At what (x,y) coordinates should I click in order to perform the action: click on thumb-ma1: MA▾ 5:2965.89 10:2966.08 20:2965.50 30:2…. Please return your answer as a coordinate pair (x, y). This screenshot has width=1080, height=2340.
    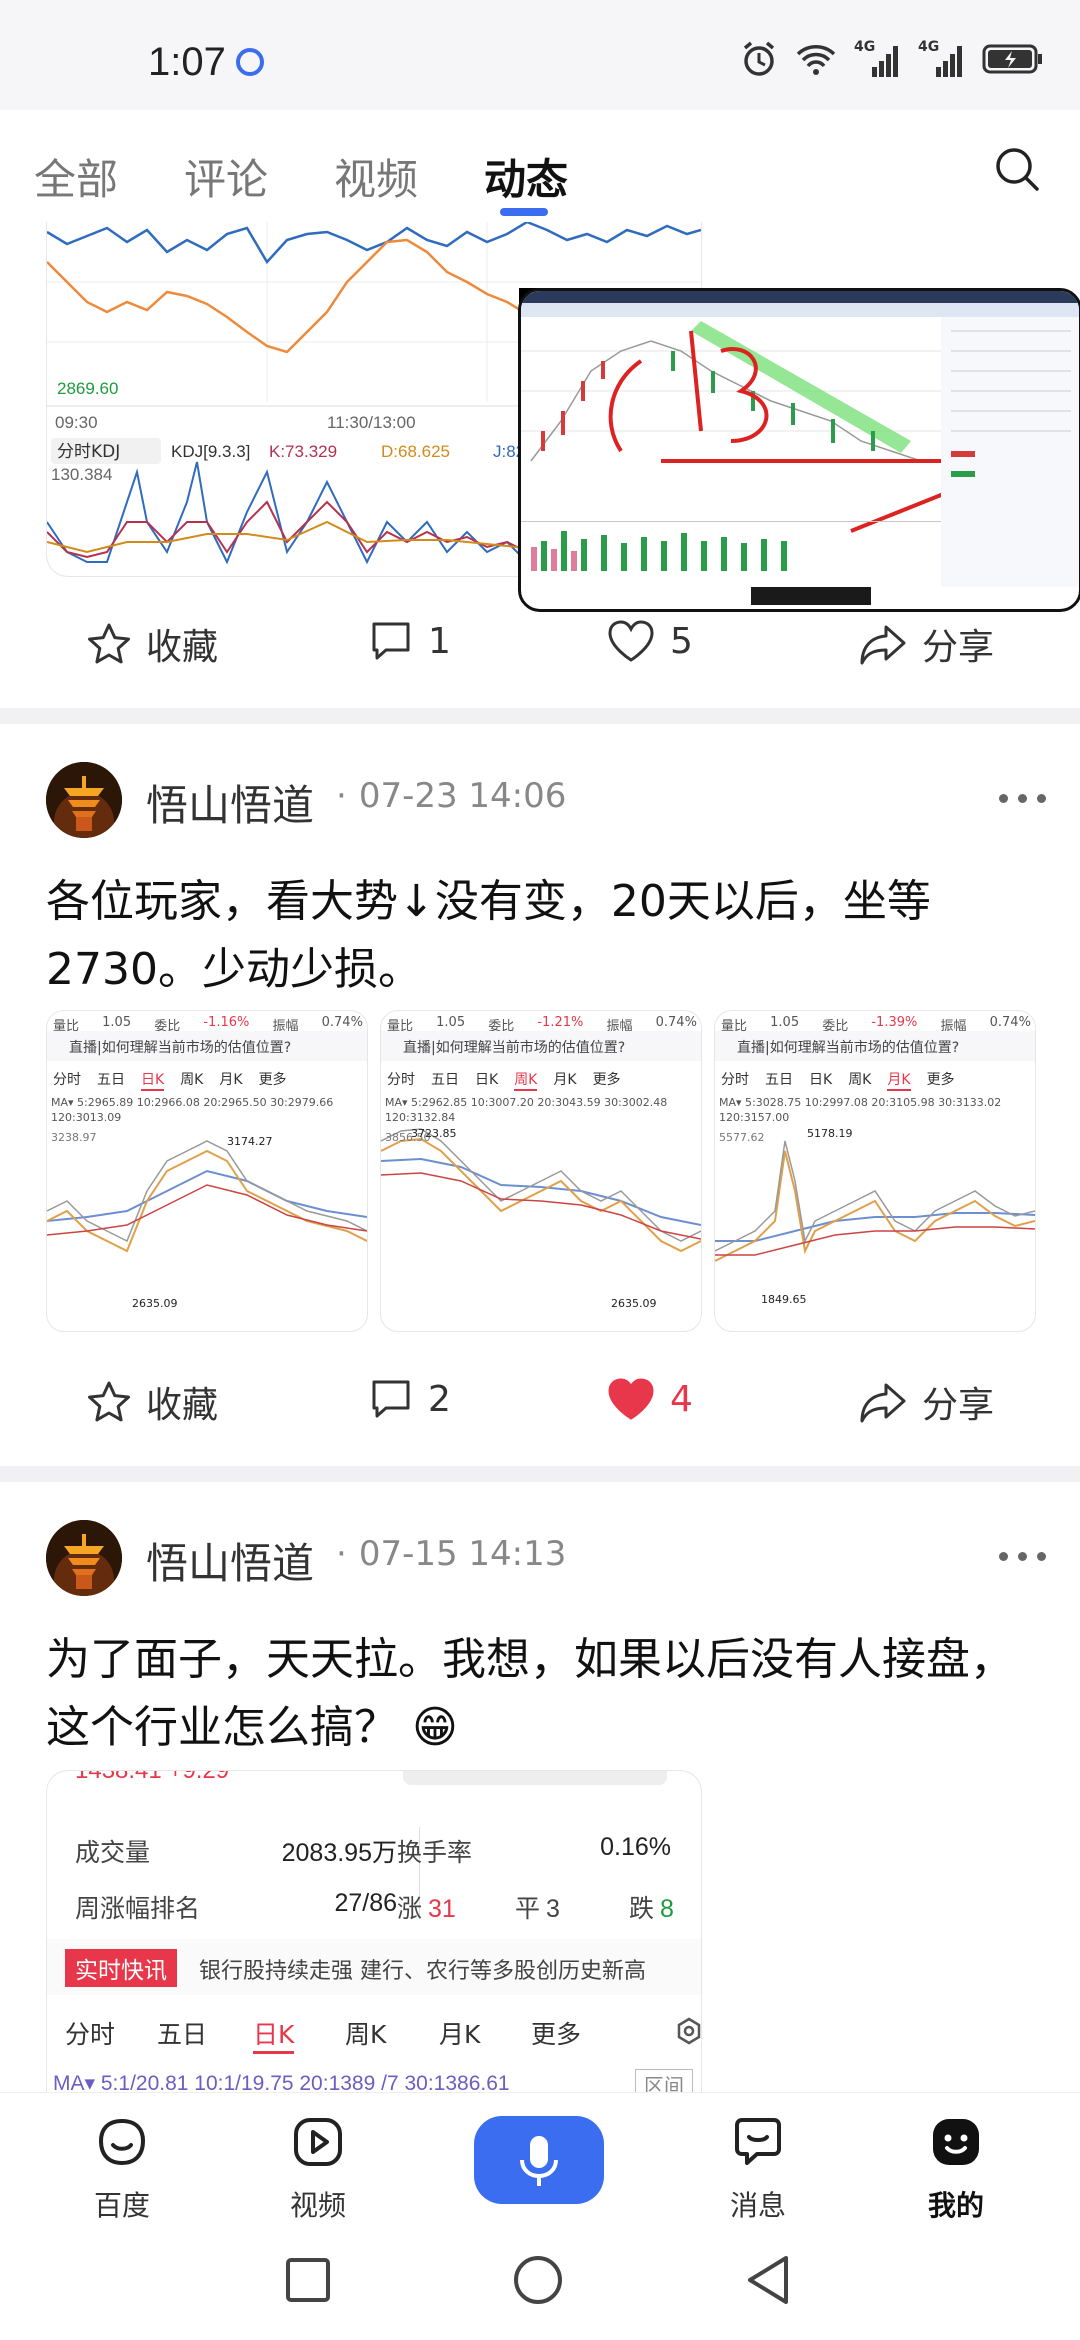
    Looking at the image, I should click on (192, 1102).